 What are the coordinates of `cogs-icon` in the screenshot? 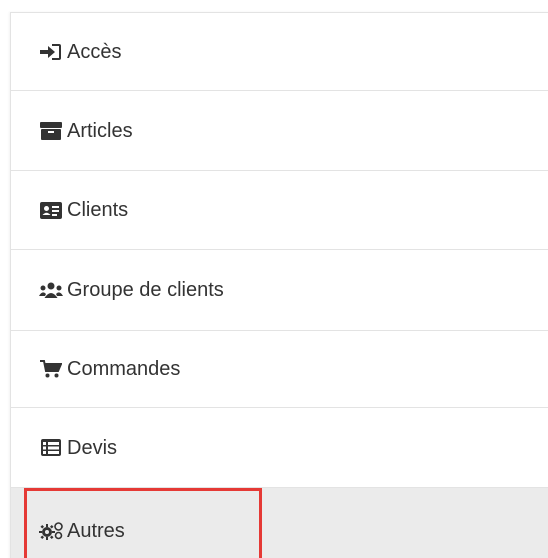 It's located at (51, 531).